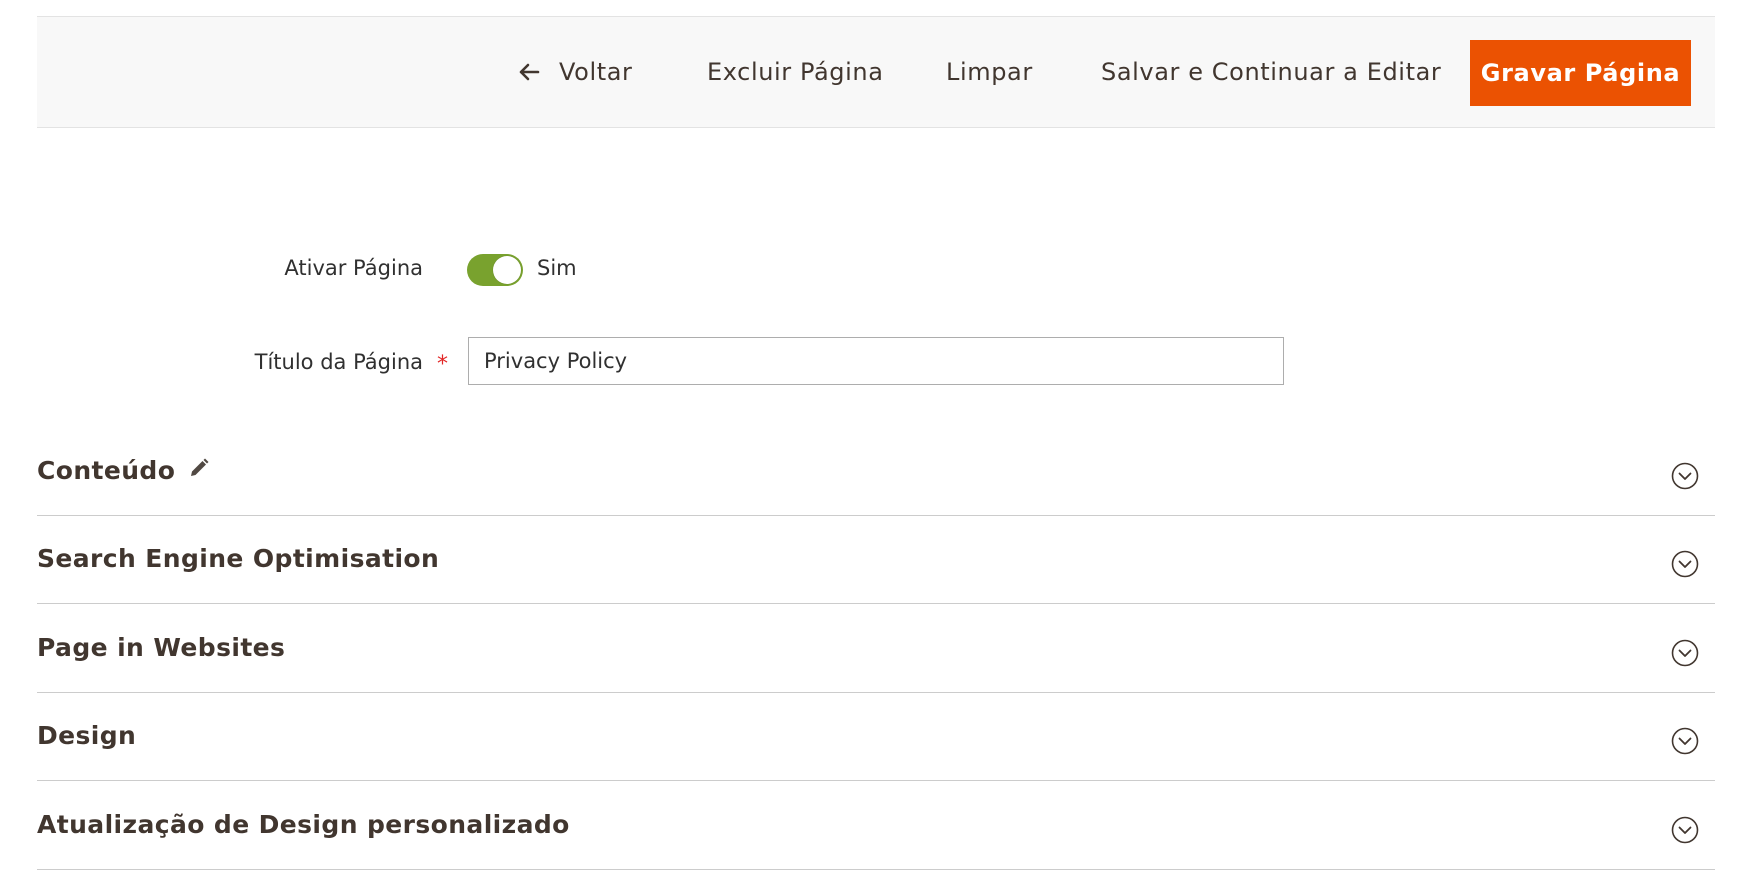  What do you see at coordinates (87, 735) in the screenshot?
I see `section-title: Design` at bounding box center [87, 735].